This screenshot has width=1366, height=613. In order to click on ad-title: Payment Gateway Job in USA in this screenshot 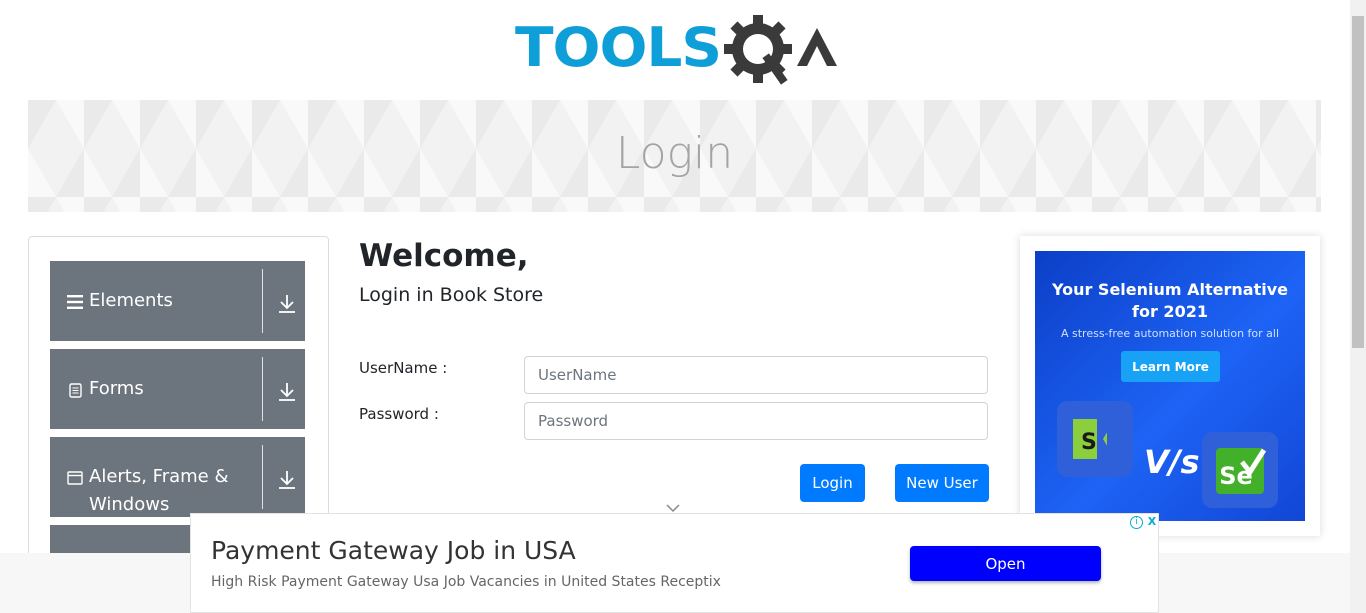, I will do `click(393, 550)`.